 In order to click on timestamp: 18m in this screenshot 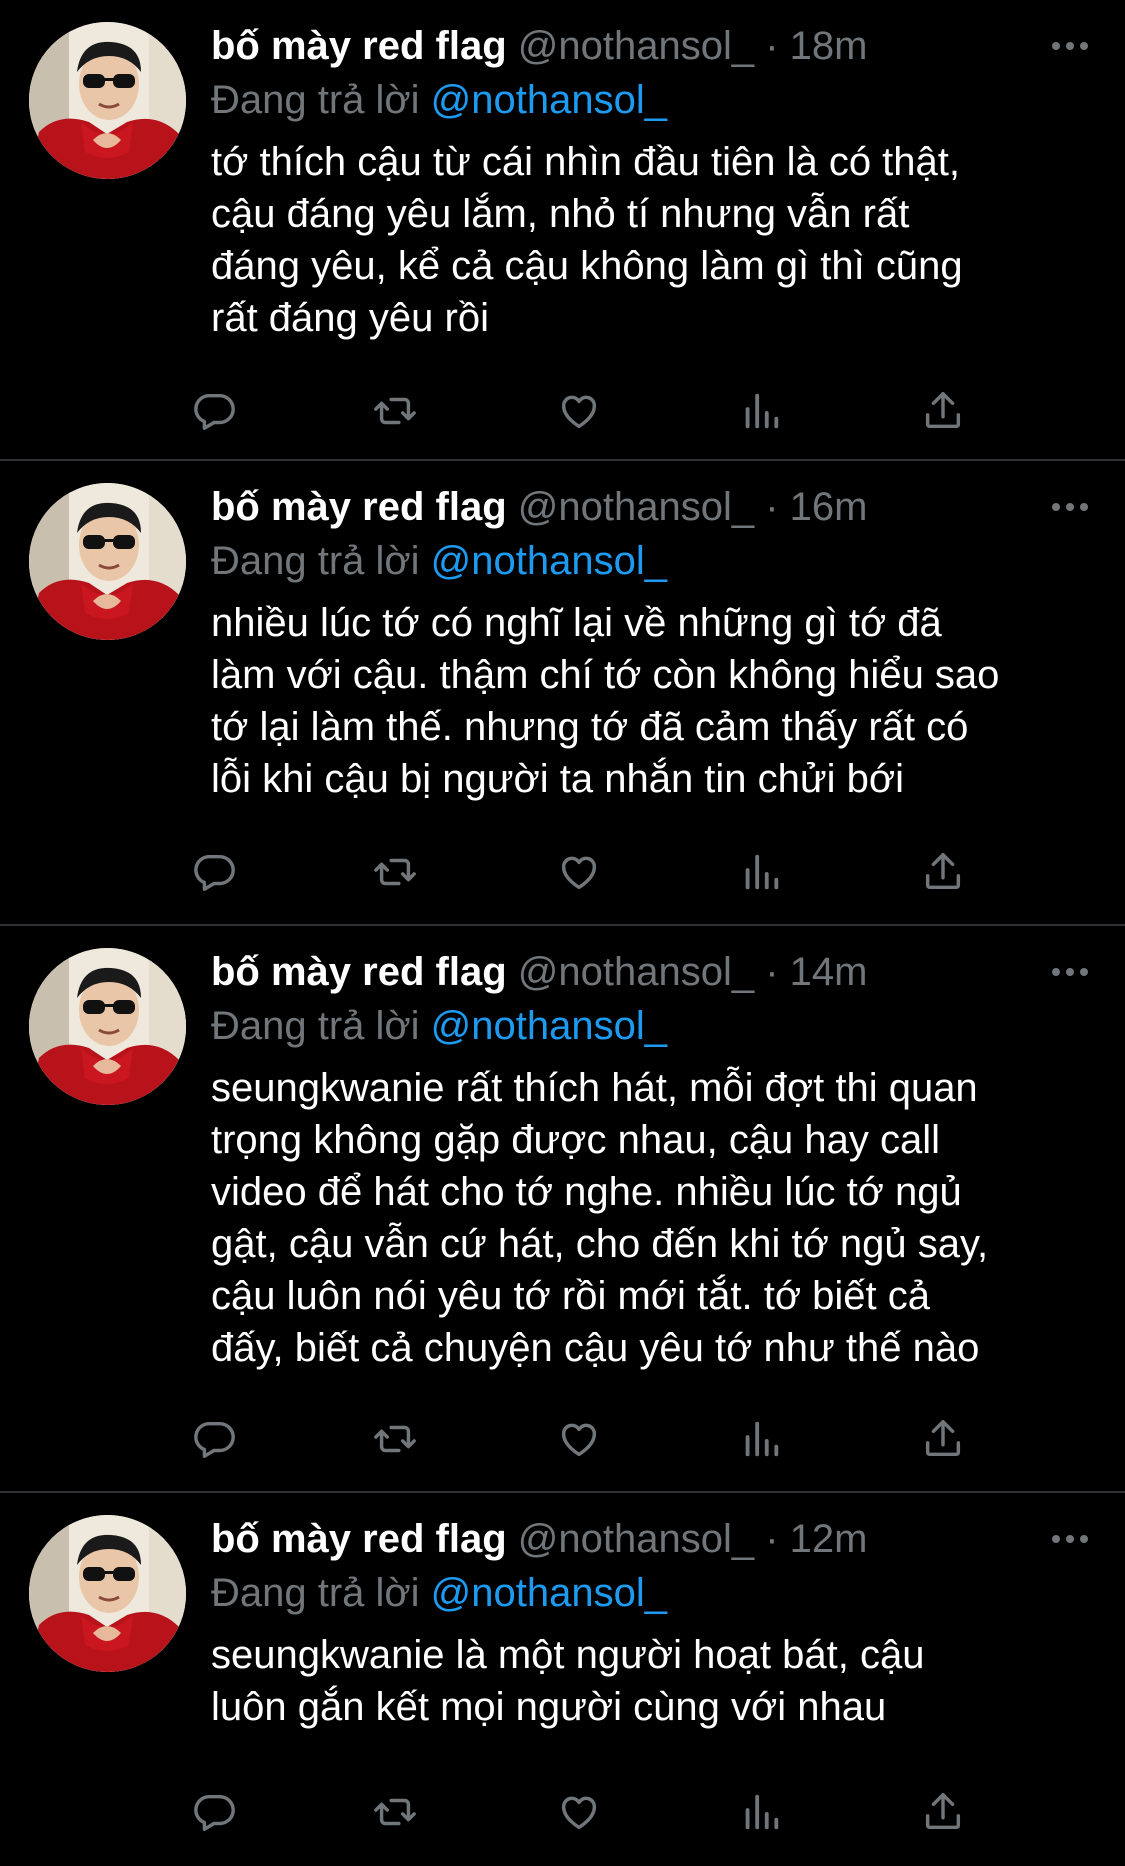, I will do `click(829, 46)`.